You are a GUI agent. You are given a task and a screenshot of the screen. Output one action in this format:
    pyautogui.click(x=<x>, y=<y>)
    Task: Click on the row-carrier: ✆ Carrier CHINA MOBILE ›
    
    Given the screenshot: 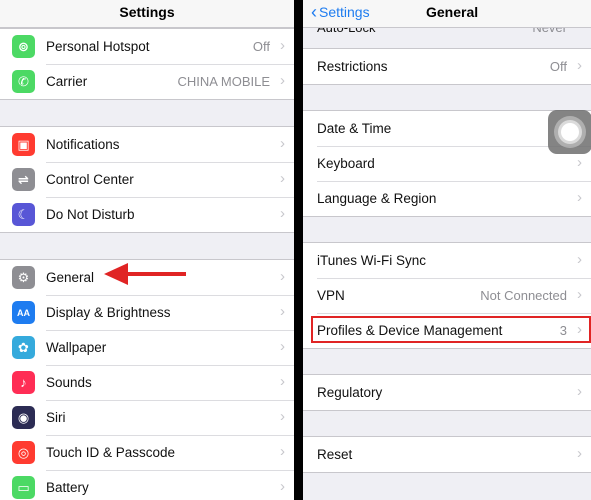 What is the action you would take?
    pyautogui.click(x=147, y=81)
    